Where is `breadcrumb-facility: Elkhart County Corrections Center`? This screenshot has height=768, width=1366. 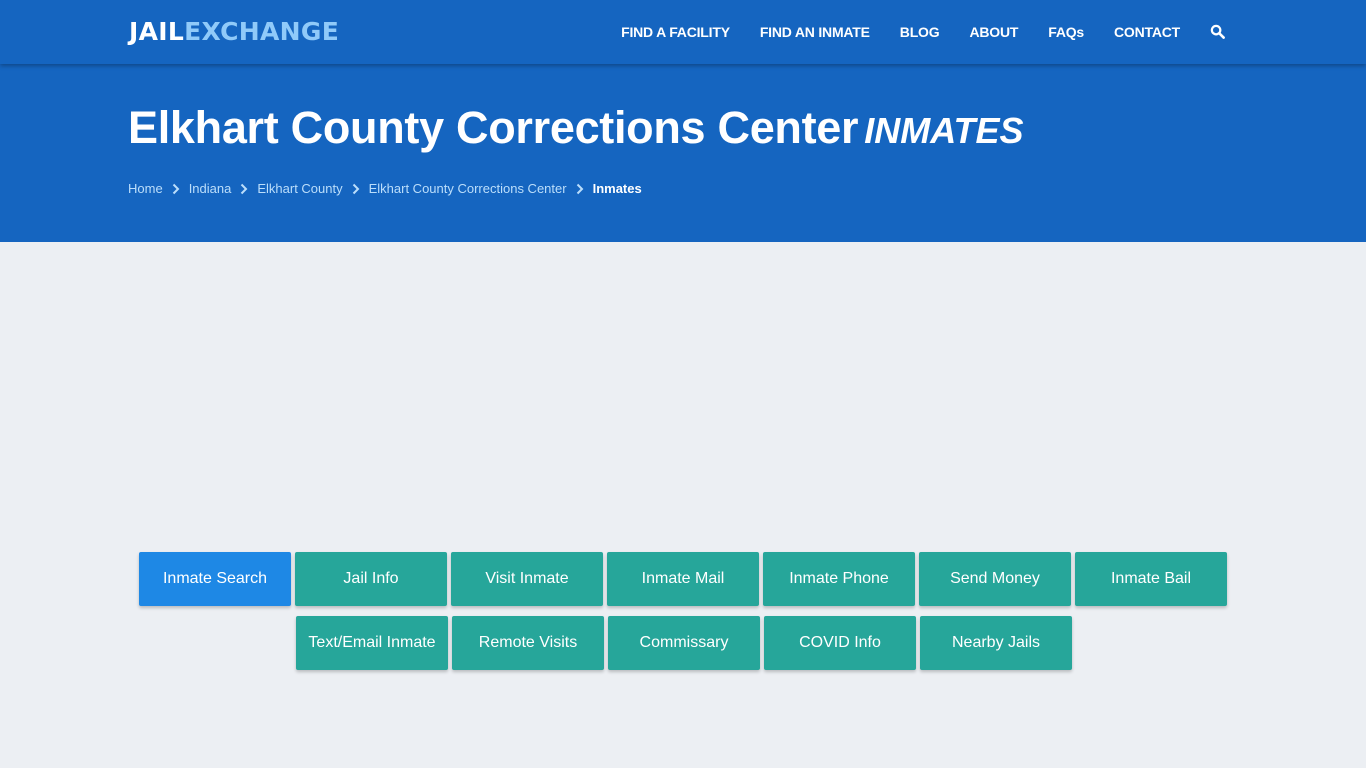 breadcrumb-facility: Elkhart County Corrections Center is located at coordinates (468, 188).